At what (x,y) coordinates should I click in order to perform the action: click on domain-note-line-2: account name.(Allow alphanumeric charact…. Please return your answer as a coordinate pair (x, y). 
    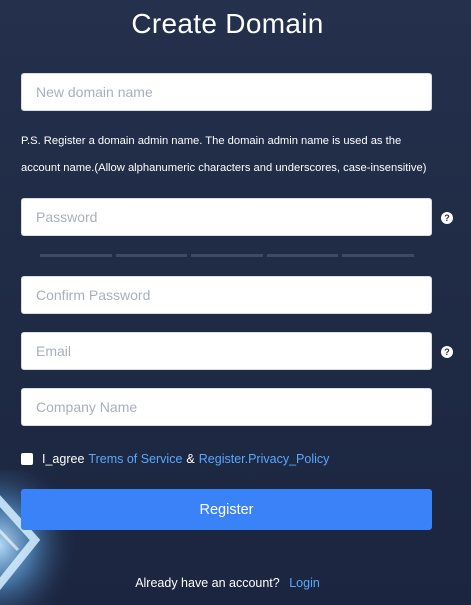
    Looking at the image, I should click on (224, 168).